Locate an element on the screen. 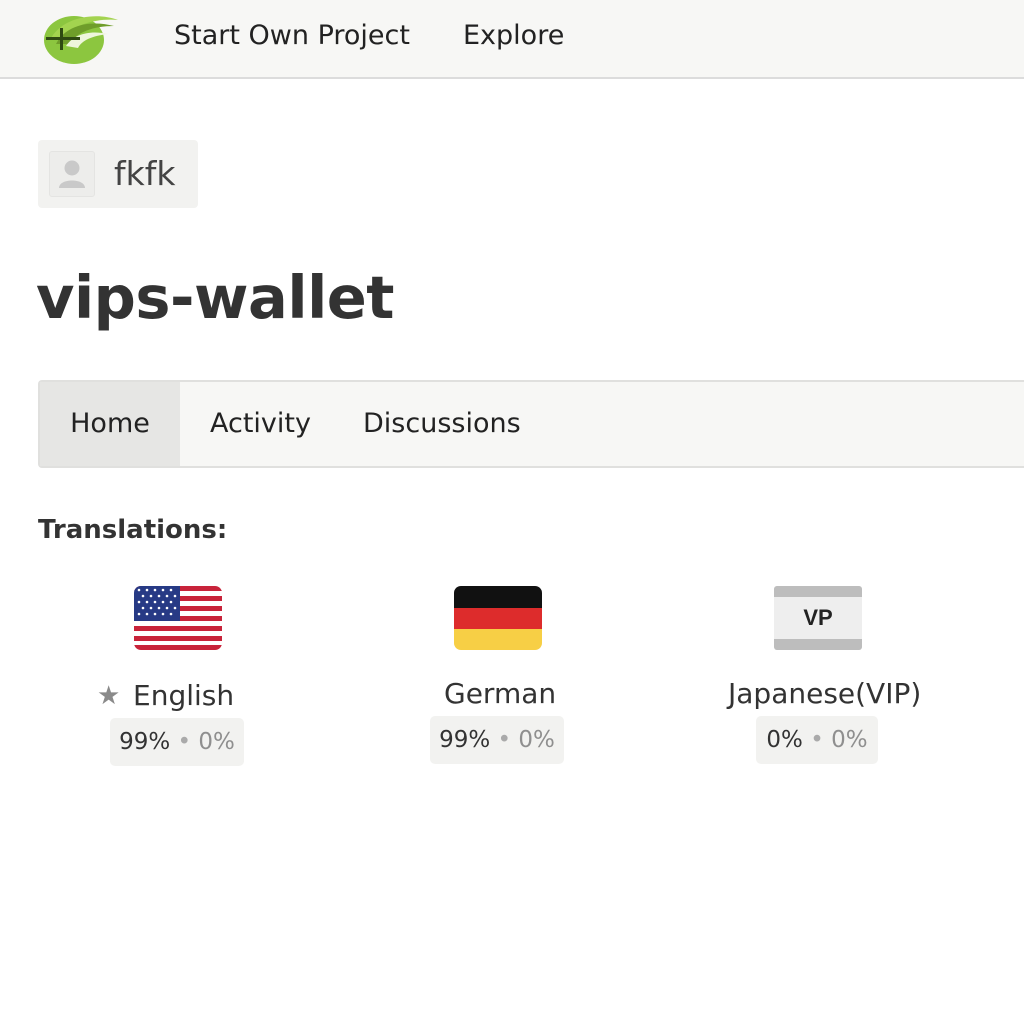 The height and width of the screenshot is (1024, 1024). flag-code: VP is located at coordinates (818, 617).